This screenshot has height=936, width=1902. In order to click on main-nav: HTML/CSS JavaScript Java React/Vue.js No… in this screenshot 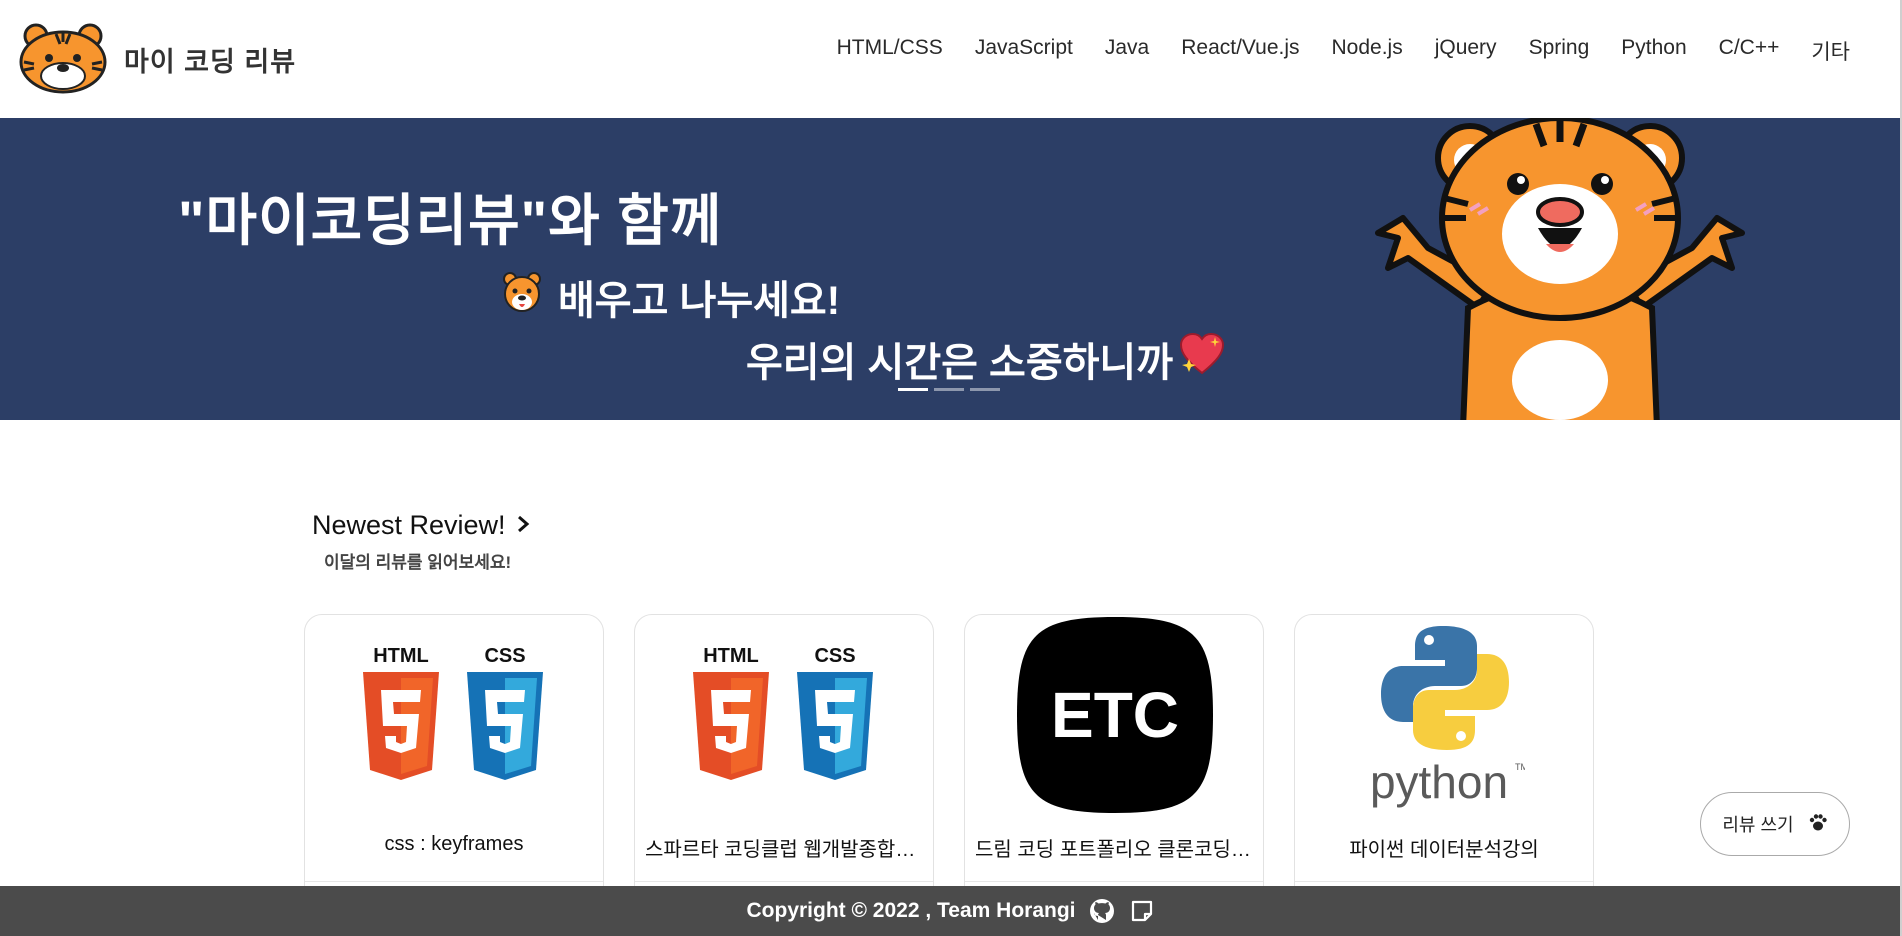, I will do `click(1343, 51)`.